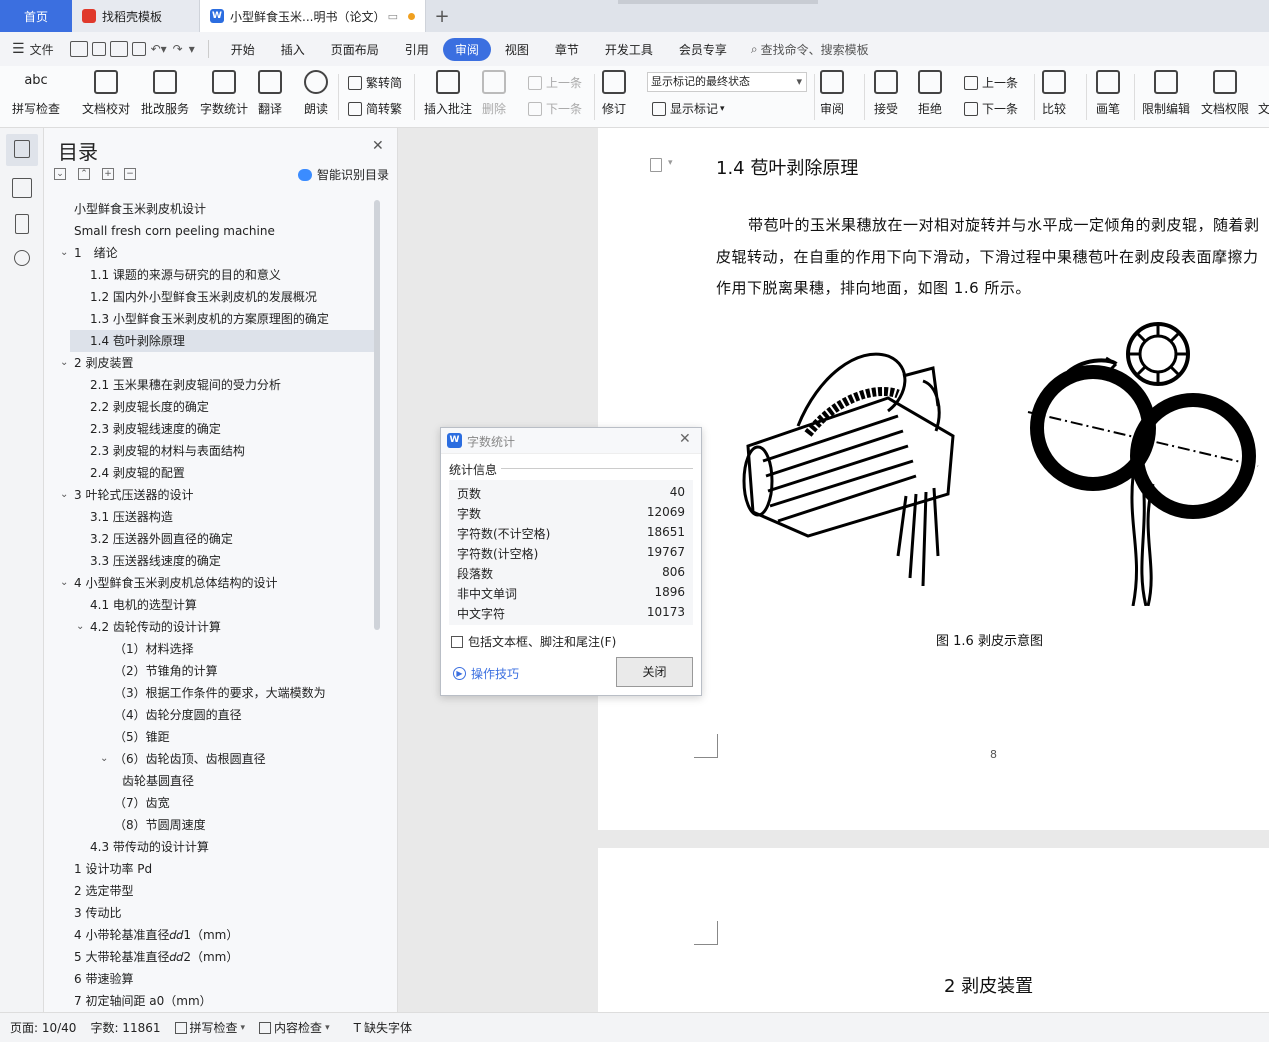  I want to click on expand-up-icon: ⌃, so click(84, 174).